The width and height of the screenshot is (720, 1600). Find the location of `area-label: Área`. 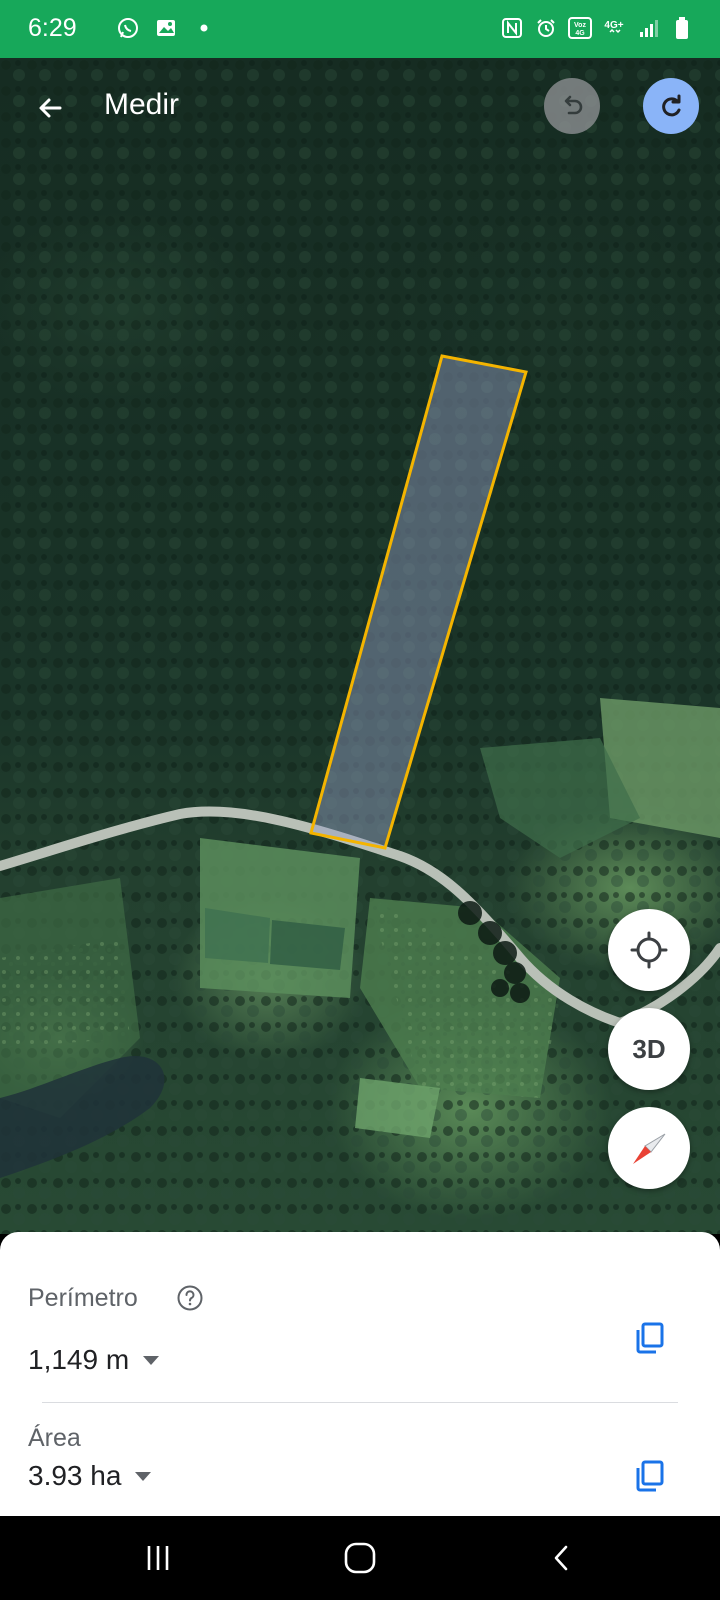

area-label: Área is located at coordinates (54, 1438).